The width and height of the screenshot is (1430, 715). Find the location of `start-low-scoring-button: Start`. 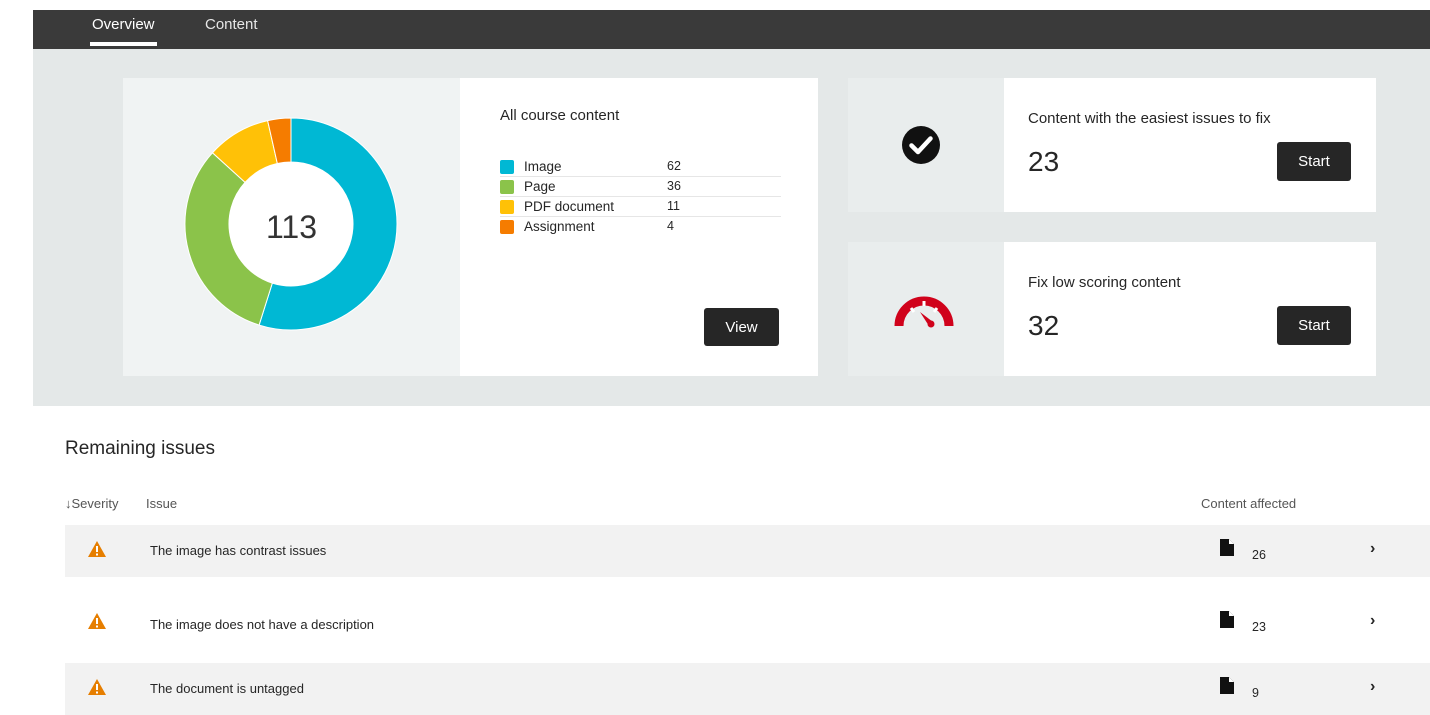

start-low-scoring-button: Start is located at coordinates (1314, 325).